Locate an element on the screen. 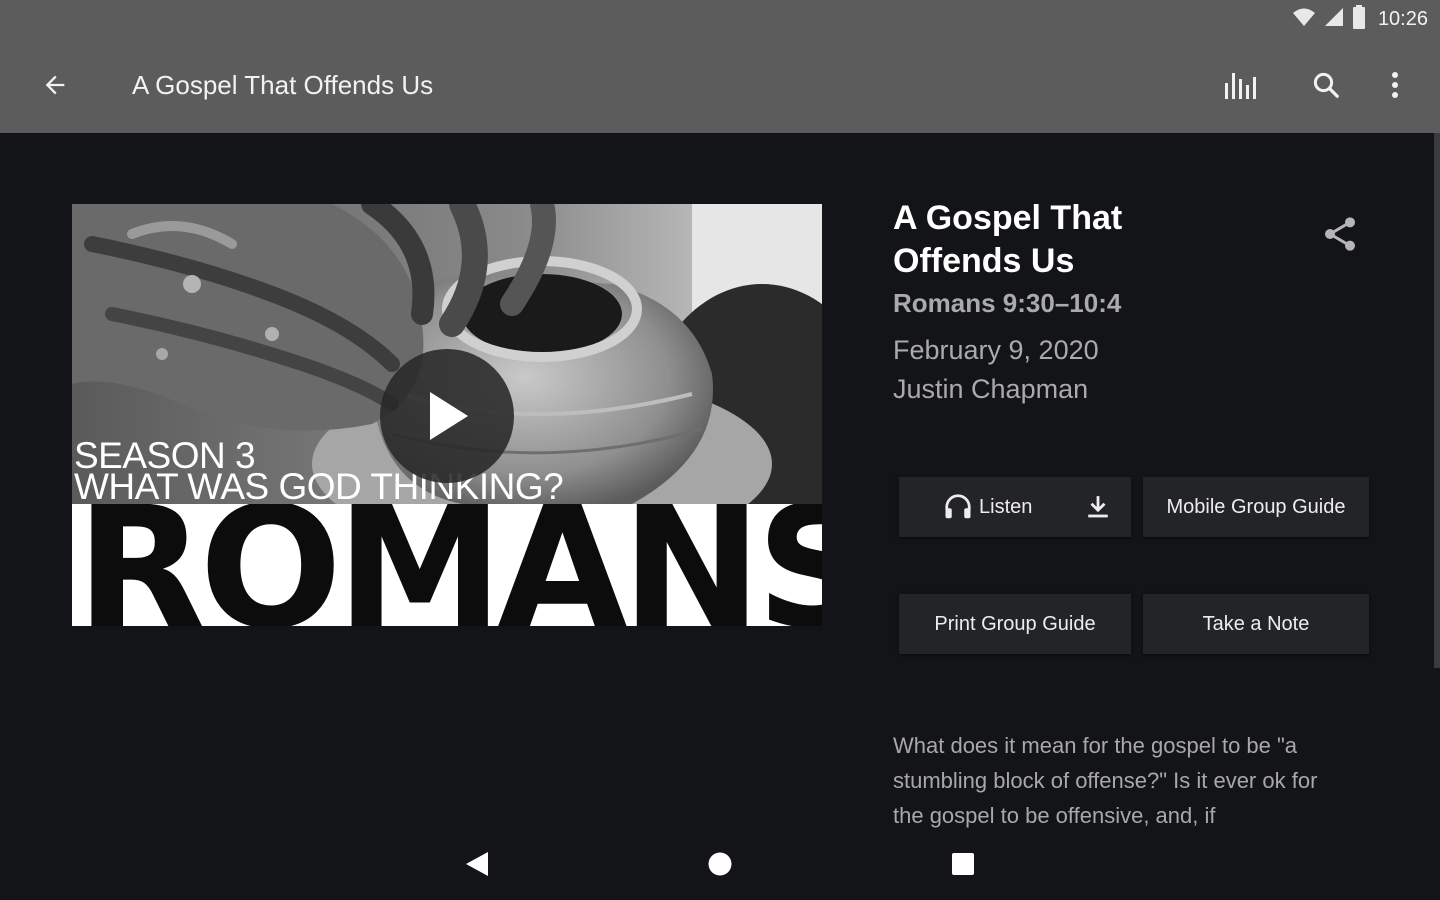 The width and height of the screenshot is (1440, 900). download-icon is located at coordinates (1098, 507).